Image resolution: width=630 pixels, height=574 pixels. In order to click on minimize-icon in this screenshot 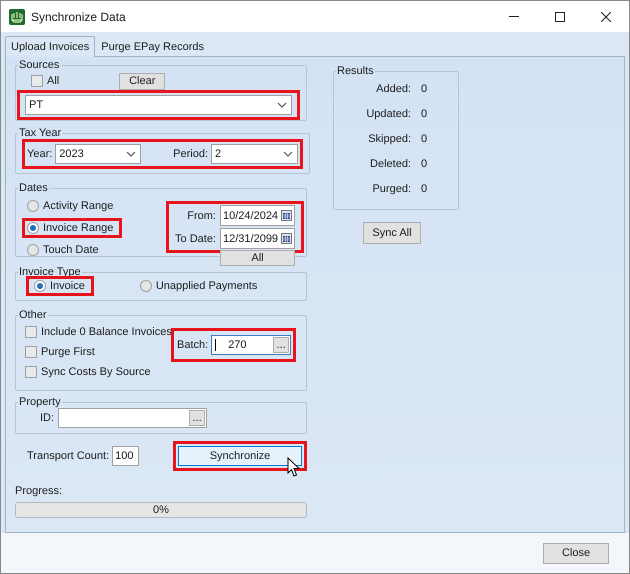, I will do `click(514, 16)`.